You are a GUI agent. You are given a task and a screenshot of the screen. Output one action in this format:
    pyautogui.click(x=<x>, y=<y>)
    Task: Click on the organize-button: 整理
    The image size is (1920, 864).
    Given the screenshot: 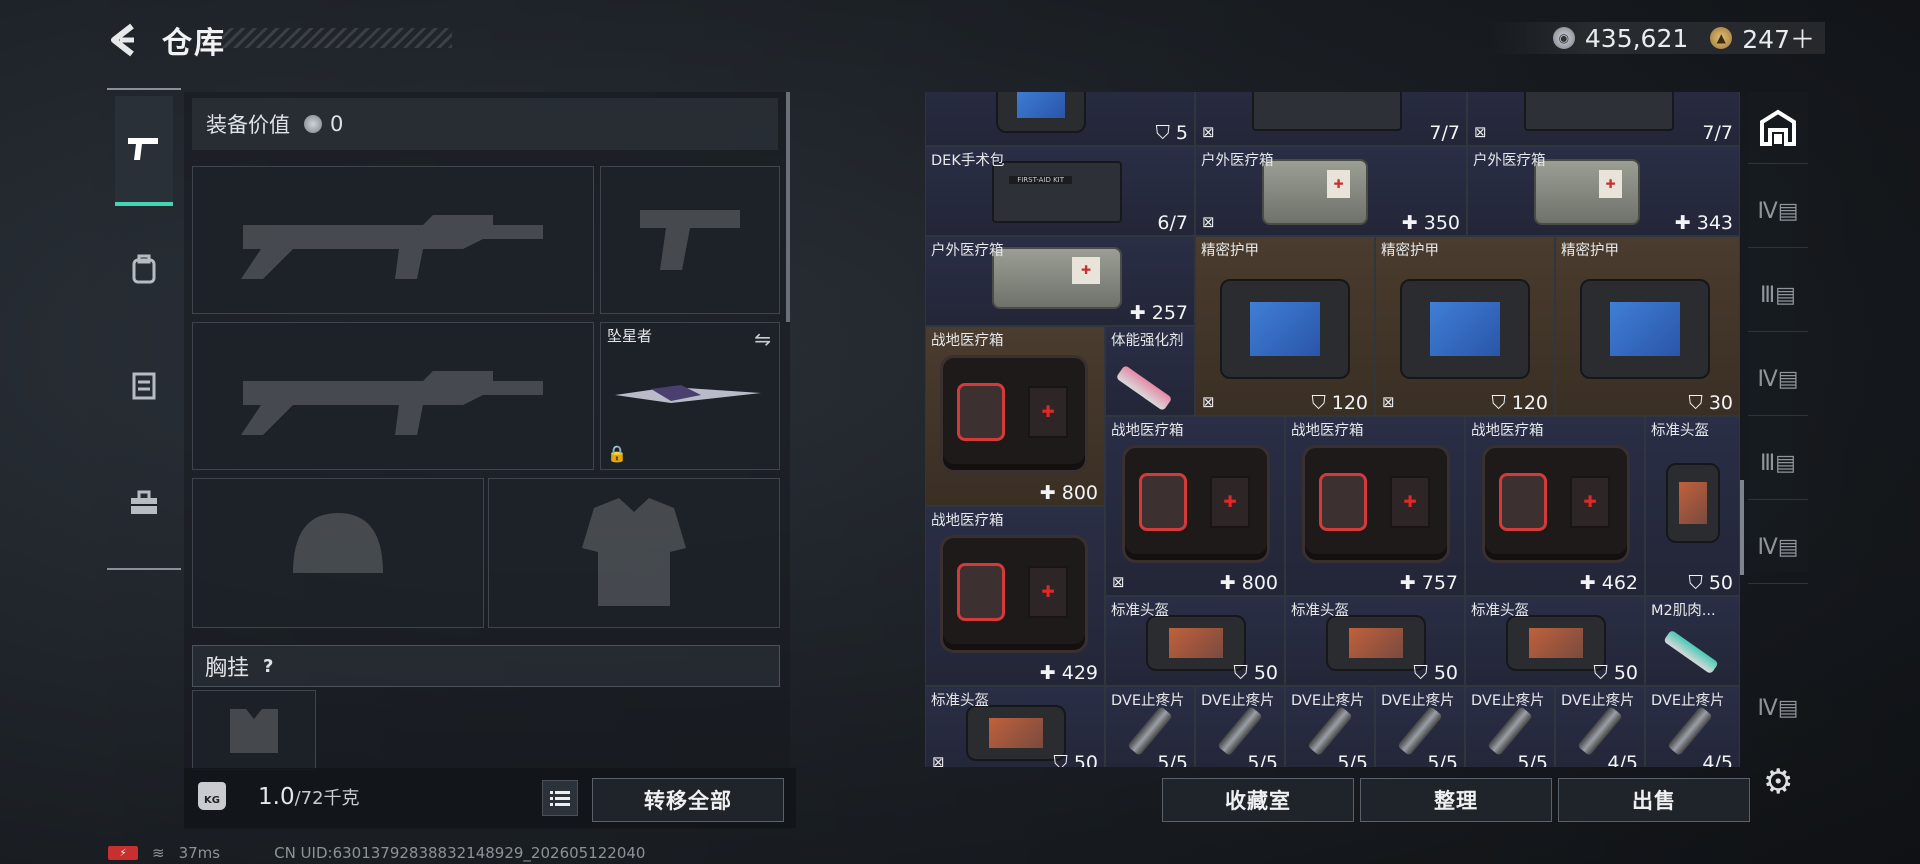 What is the action you would take?
    pyautogui.click(x=1456, y=800)
    